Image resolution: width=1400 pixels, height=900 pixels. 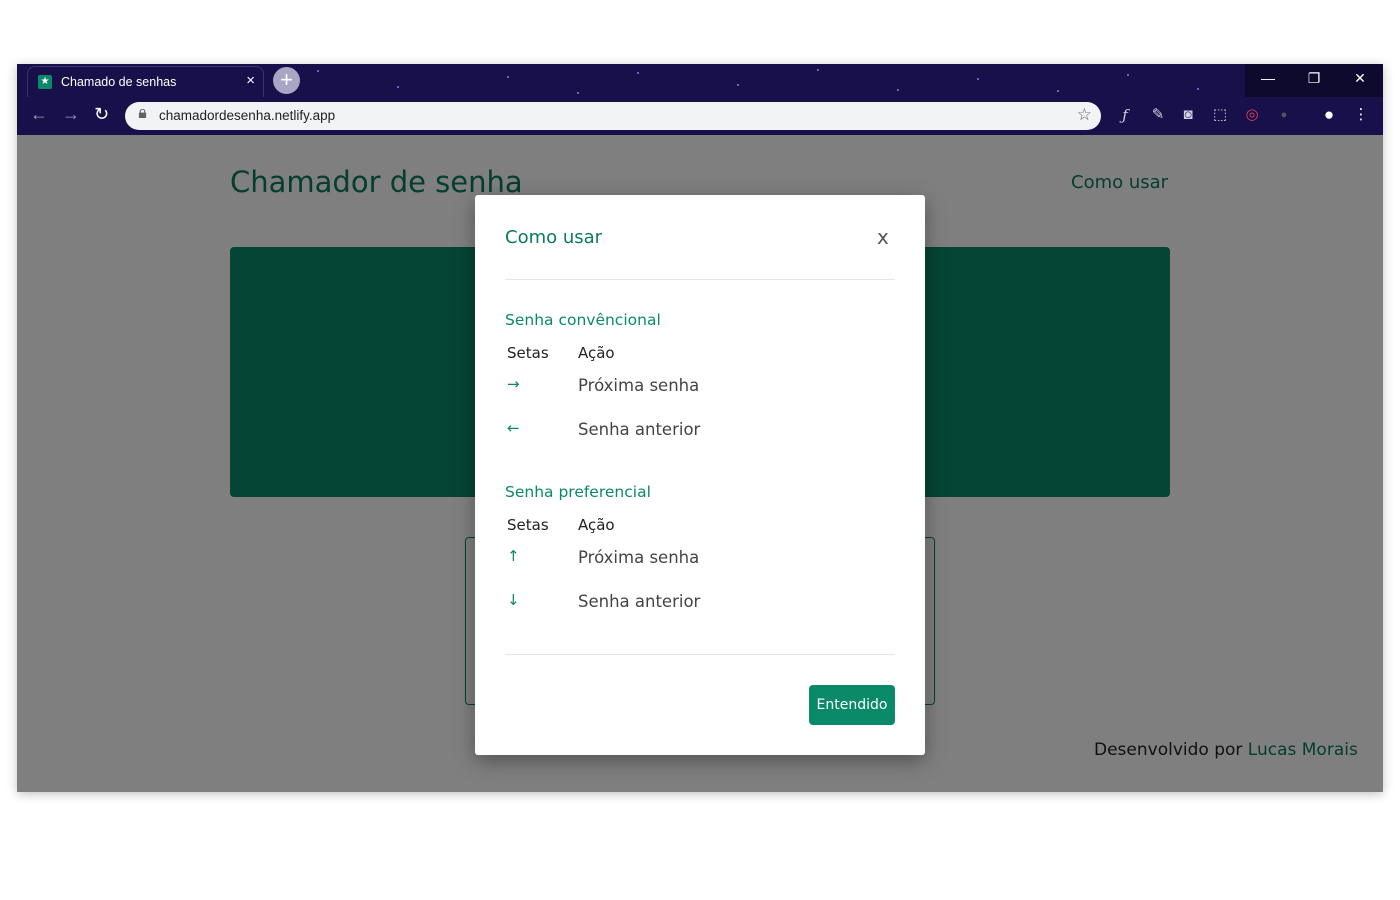 What do you see at coordinates (1158, 115) in the screenshot?
I see `extension-pen-icon: ✎` at bounding box center [1158, 115].